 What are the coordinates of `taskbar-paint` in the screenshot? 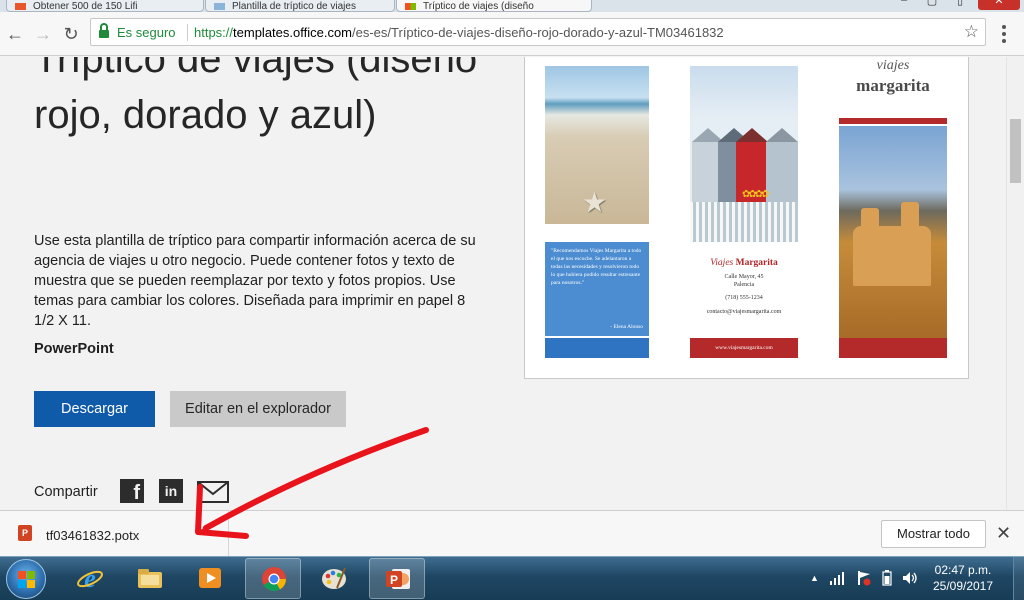 It's located at (334, 578).